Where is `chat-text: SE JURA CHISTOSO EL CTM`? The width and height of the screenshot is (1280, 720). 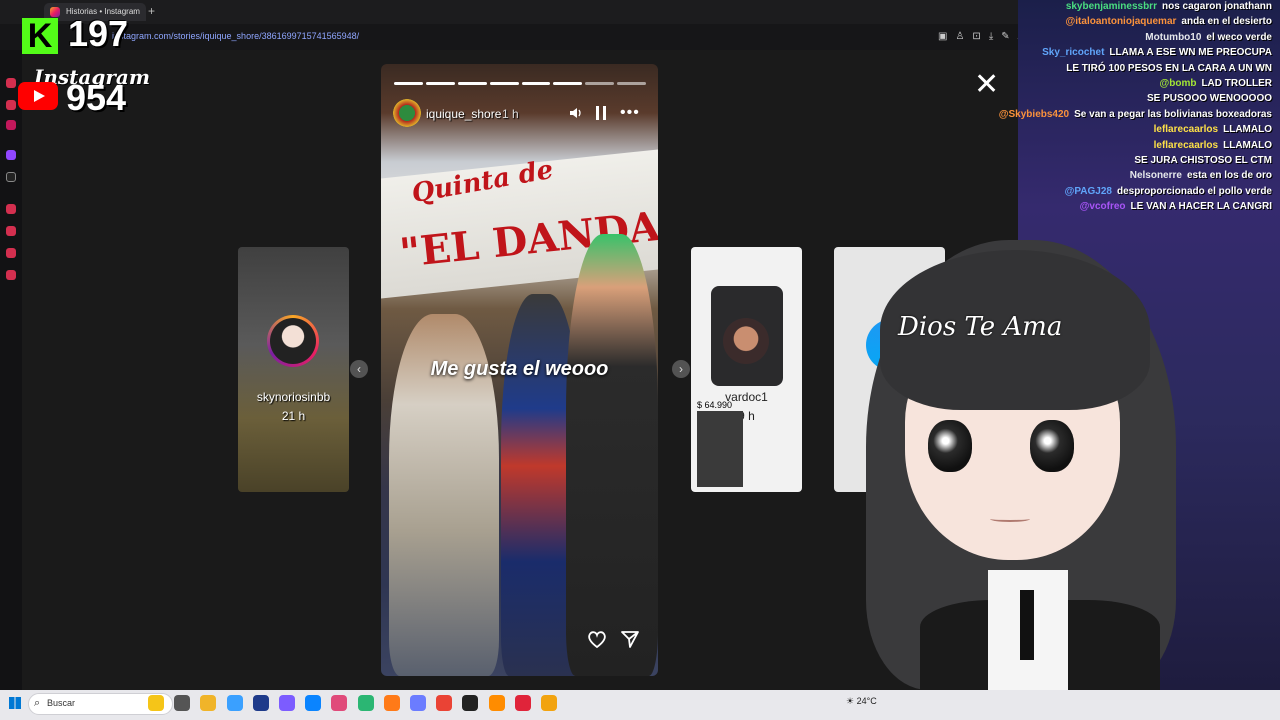
chat-text: SE JURA CHISTOSO EL CTM is located at coordinates (1203, 160).